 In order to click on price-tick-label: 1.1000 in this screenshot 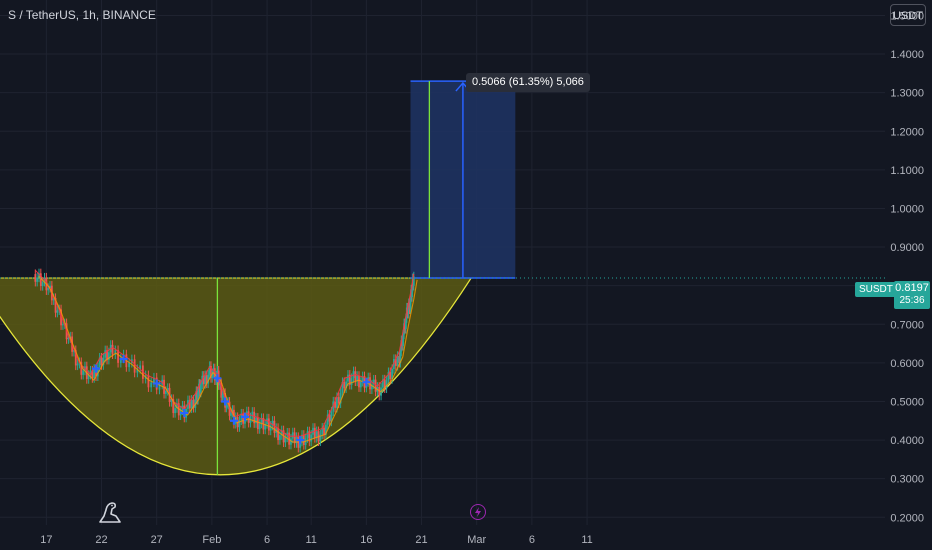, I will do `click(907, 171)`.